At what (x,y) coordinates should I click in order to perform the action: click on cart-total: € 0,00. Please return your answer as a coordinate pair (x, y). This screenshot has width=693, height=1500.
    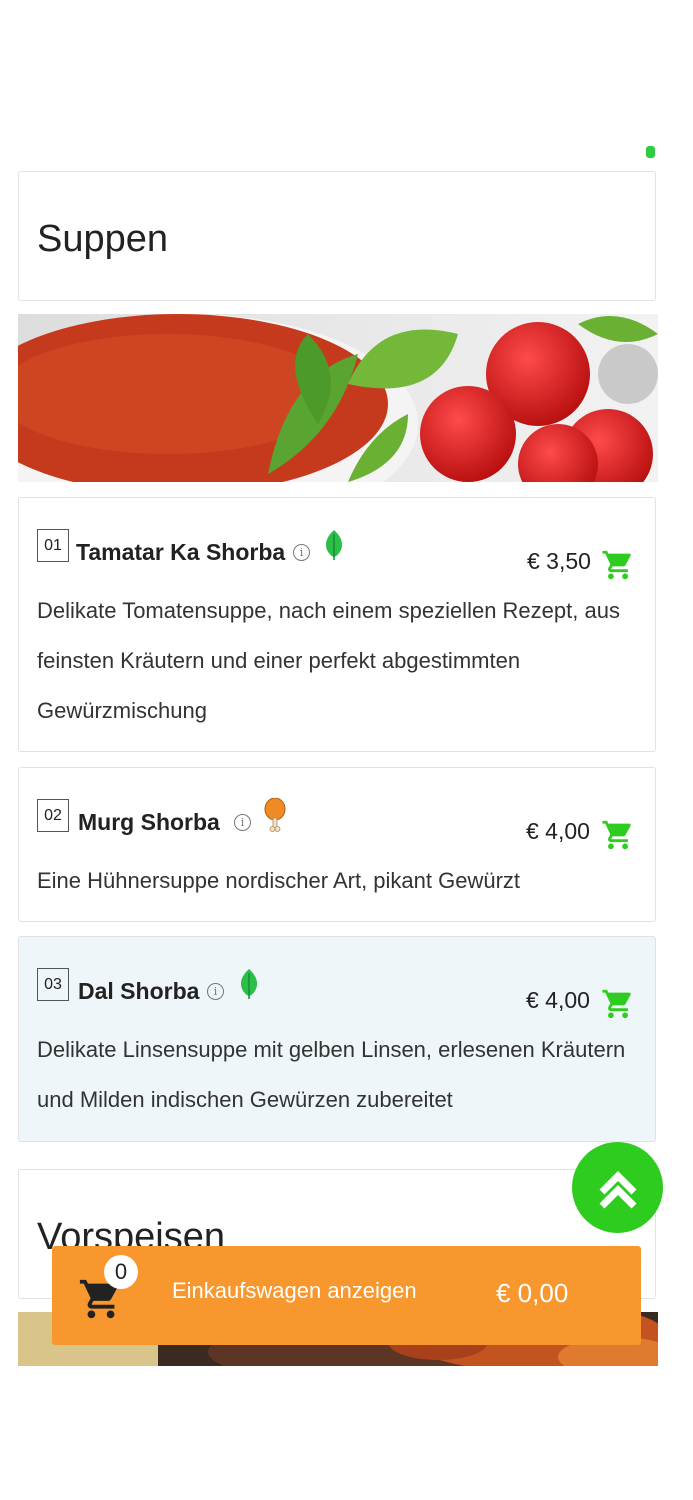
    Looking at the image, I should click on (532, 1293).